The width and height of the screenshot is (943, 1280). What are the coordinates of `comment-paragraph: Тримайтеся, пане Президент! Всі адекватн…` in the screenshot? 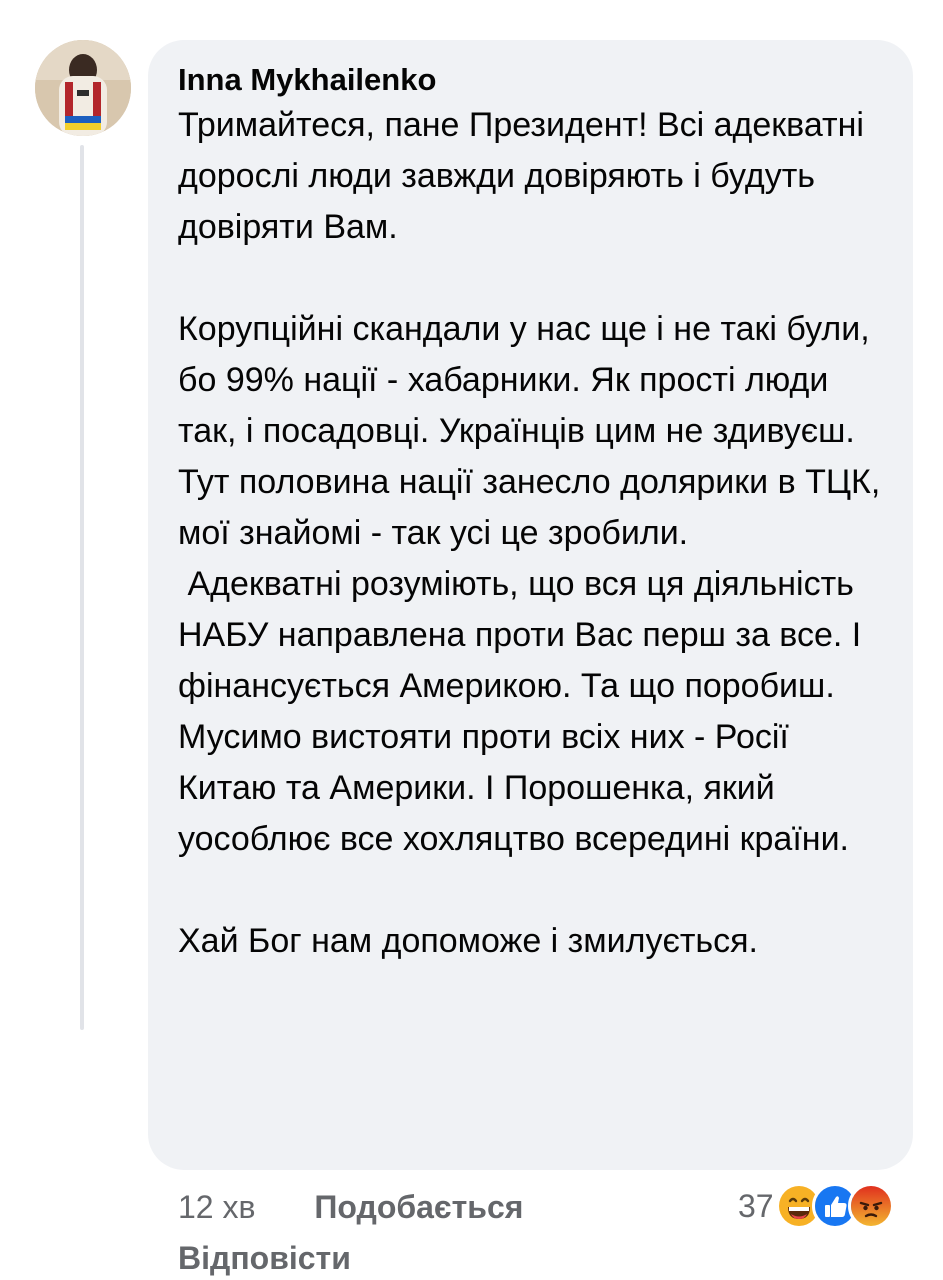 It's located at (526, 176).